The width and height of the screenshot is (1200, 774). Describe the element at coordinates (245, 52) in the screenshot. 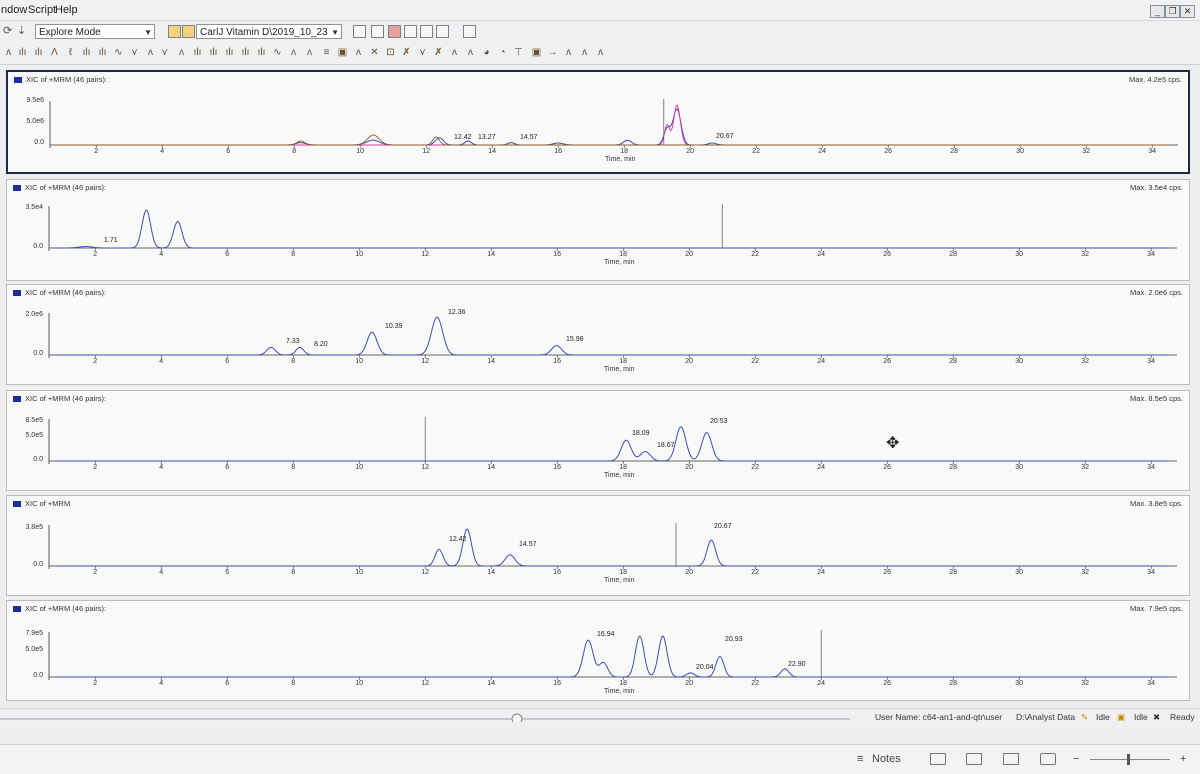

I see `centroid-icon: ılı` at that location.